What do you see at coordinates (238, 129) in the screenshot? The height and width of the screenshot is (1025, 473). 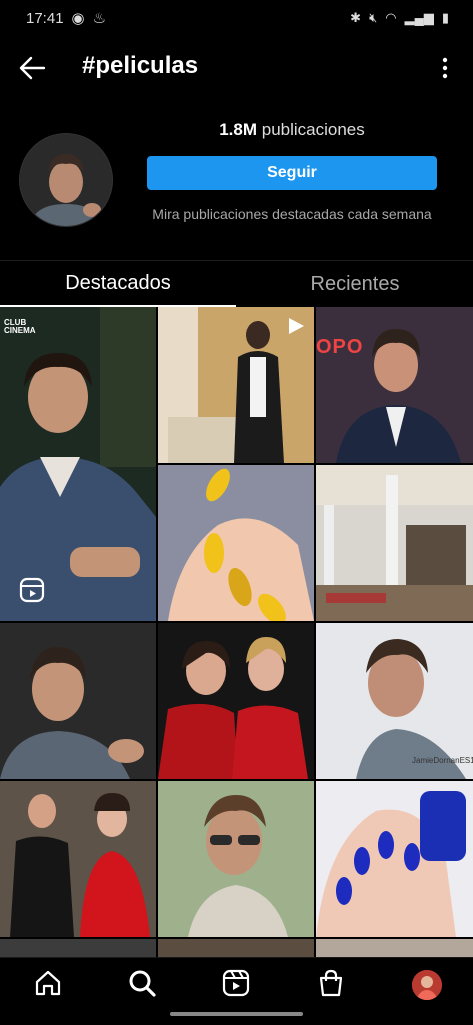 I see `post-count-value: 1.8M` at bounding box center [238, 129].